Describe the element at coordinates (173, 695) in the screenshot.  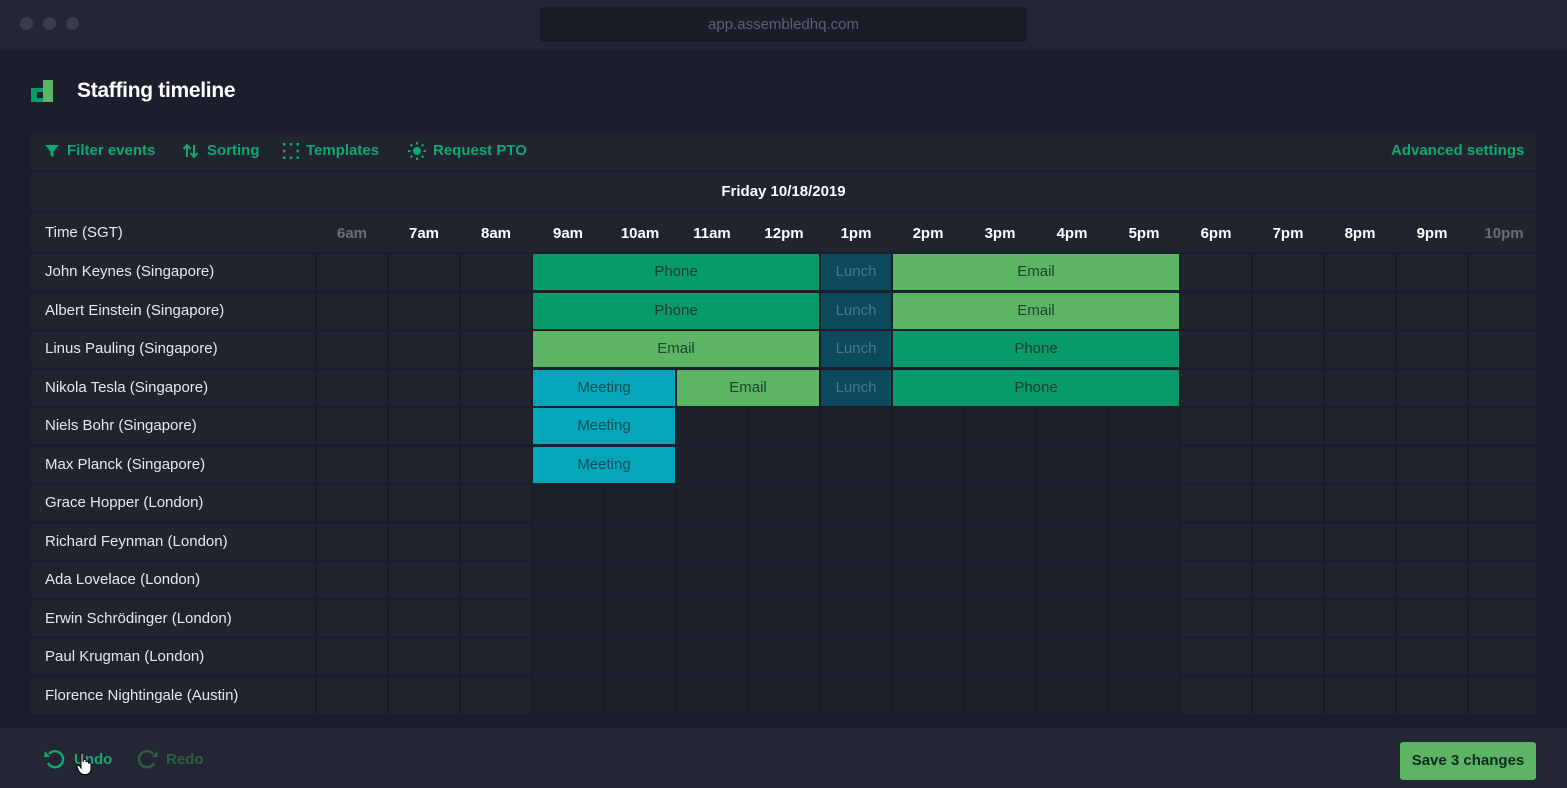
I see `agent-name: Florence Nightingale (Austin)` at that location.